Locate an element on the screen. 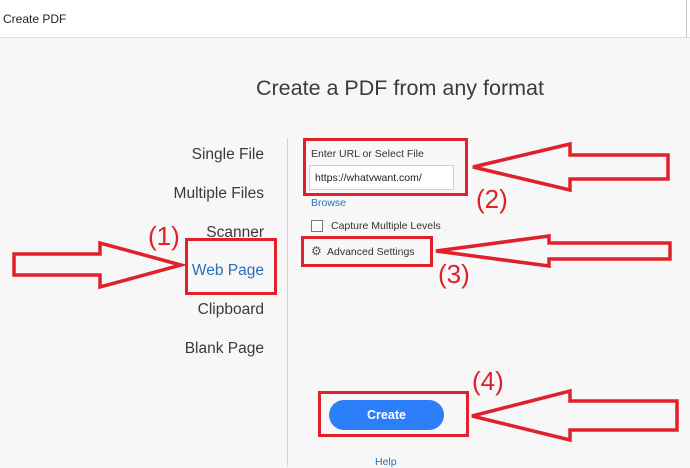 This screenshot has width=690, height=468. page-heading: Create a PDF from any format is located at coordinates (400, 88).